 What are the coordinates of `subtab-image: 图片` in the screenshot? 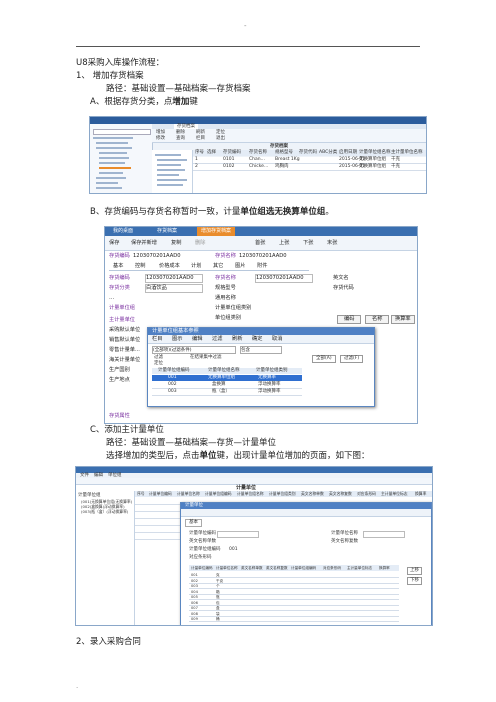 It's located at (240, 266).